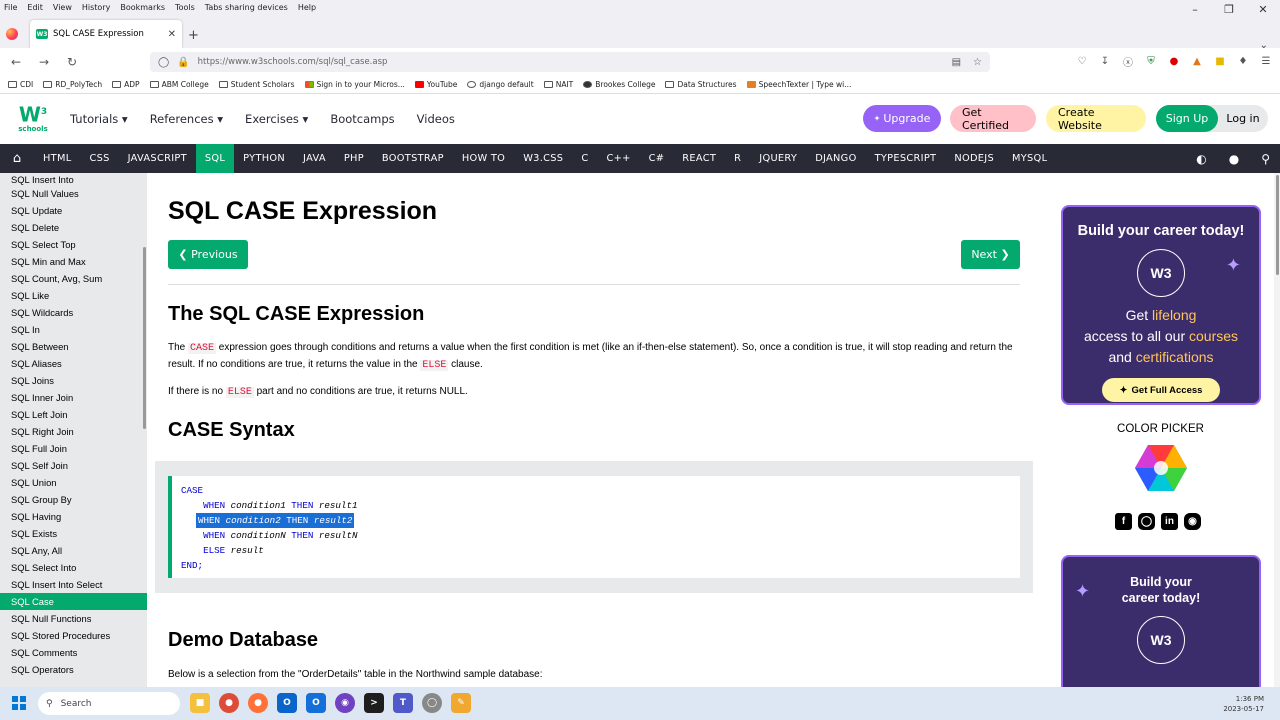 This screenshot has width=1280, height=720. I want to click on topic-c: C, so click(584, 158).